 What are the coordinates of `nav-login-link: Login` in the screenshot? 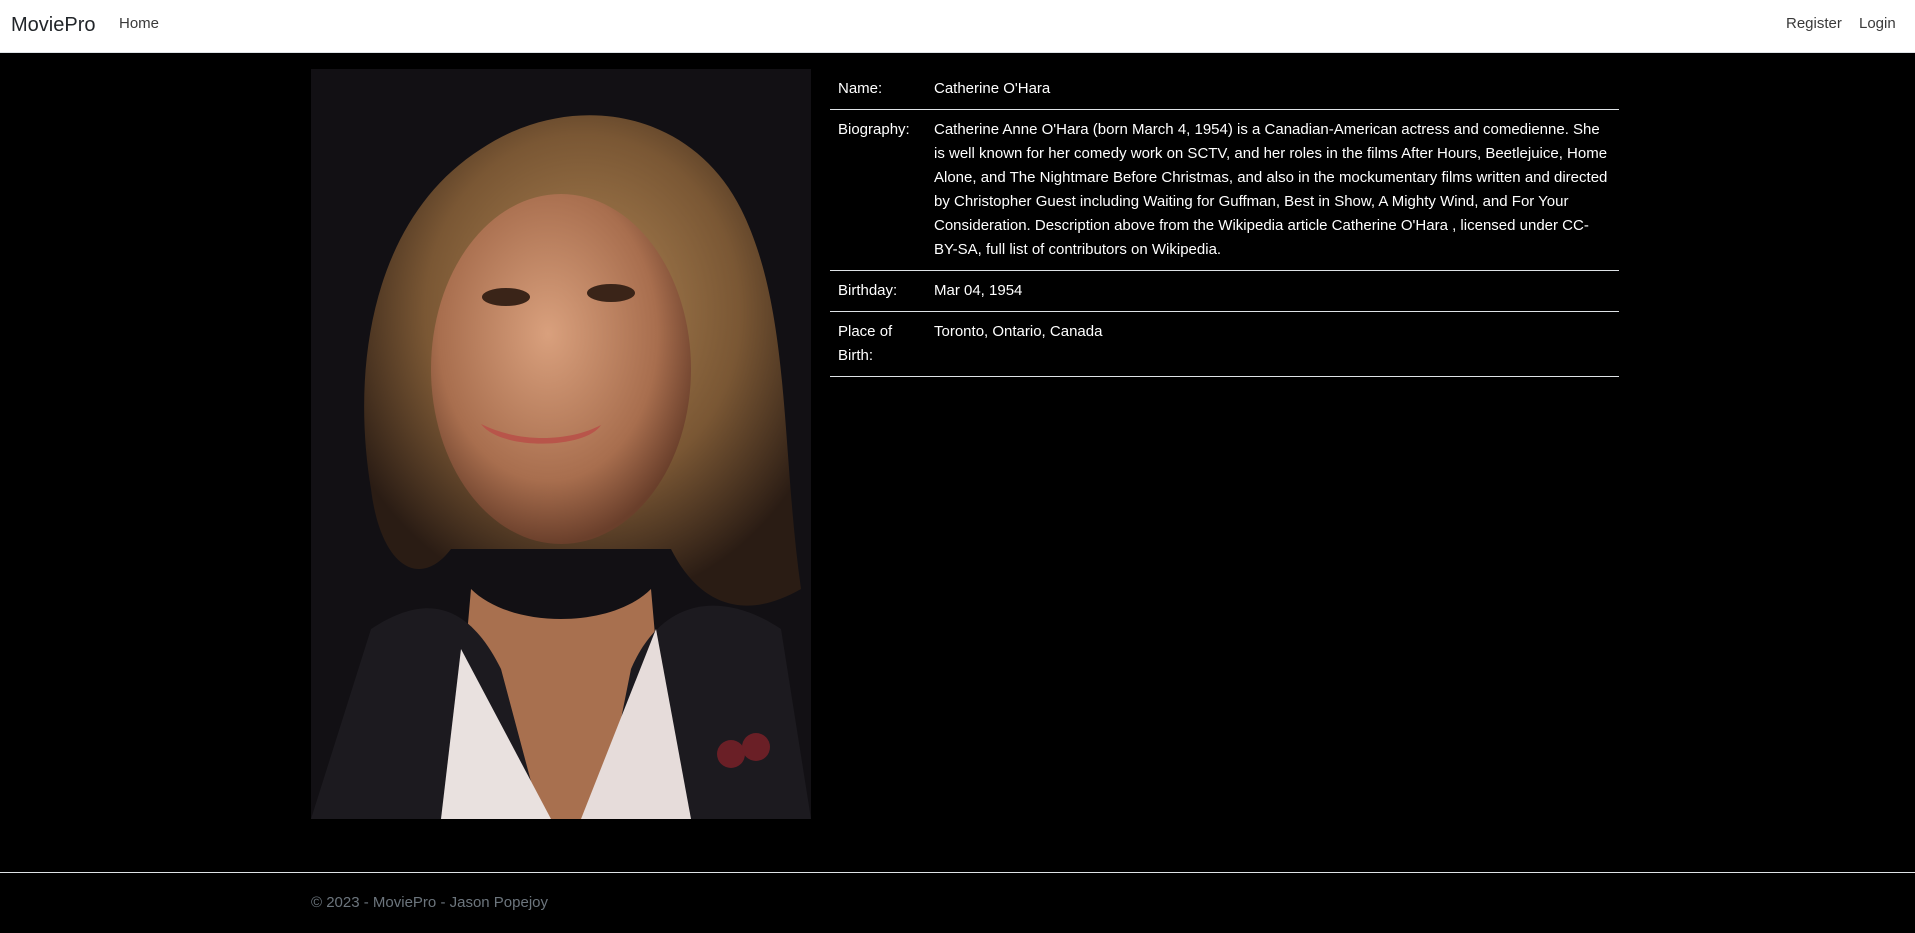 It's located at (1877, 24).